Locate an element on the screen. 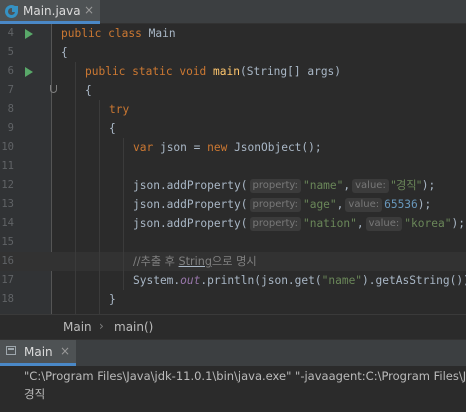  code-line: 6 public static void main(String[] args) is located at coordinates (233, 71).